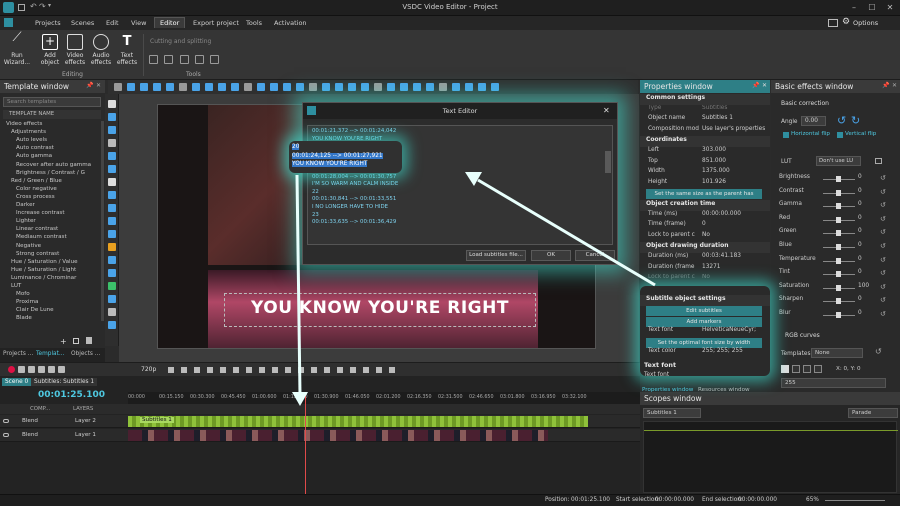  I want to click on arrow-to-timeline, so click(300, 290).